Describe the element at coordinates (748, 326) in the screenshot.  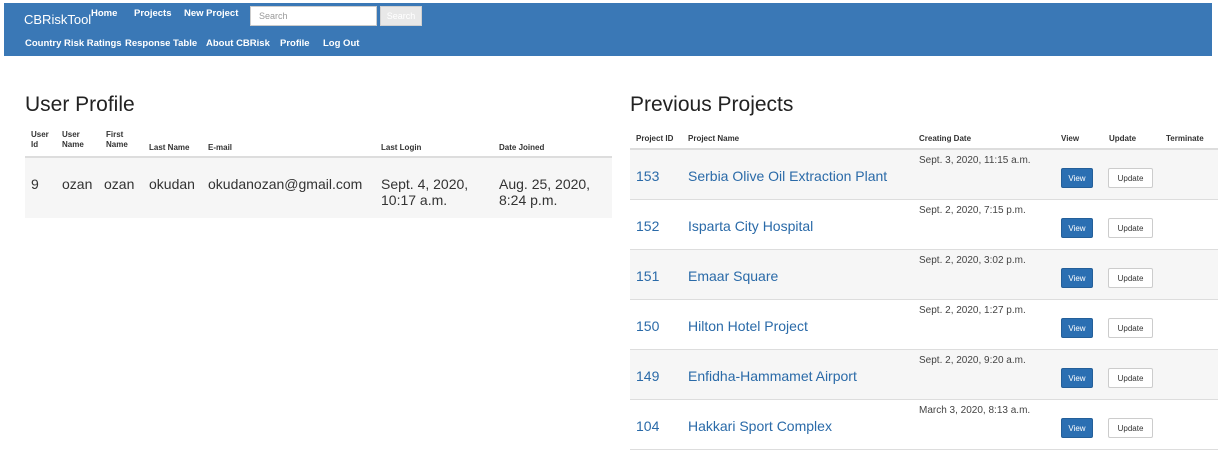
I see `project-name-link: Hilton Hotel Project` at that location.